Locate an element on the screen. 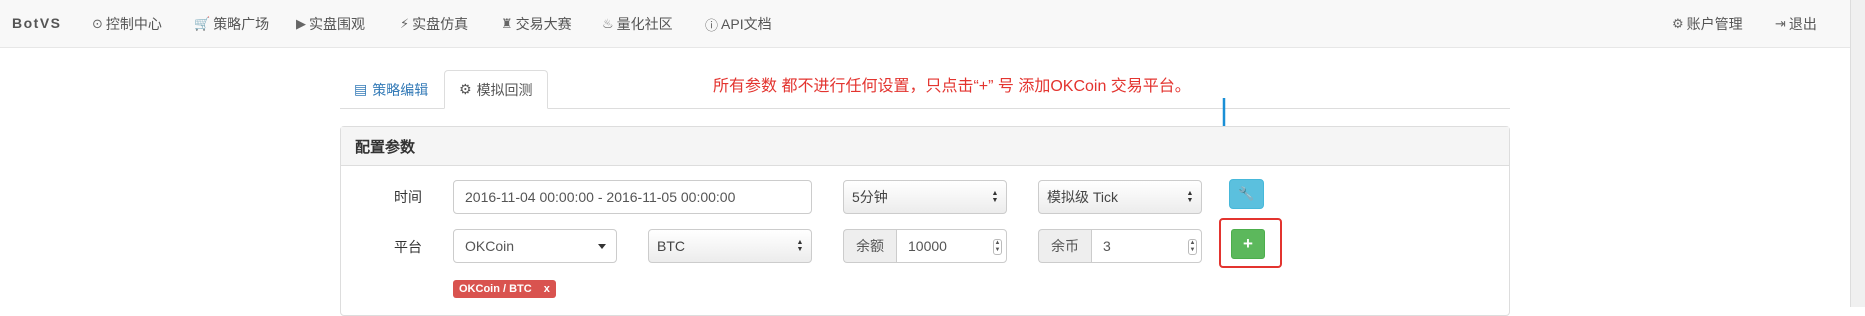 The image size is (1865, 316). caret-down-icon is located at coordinates (602, 246).